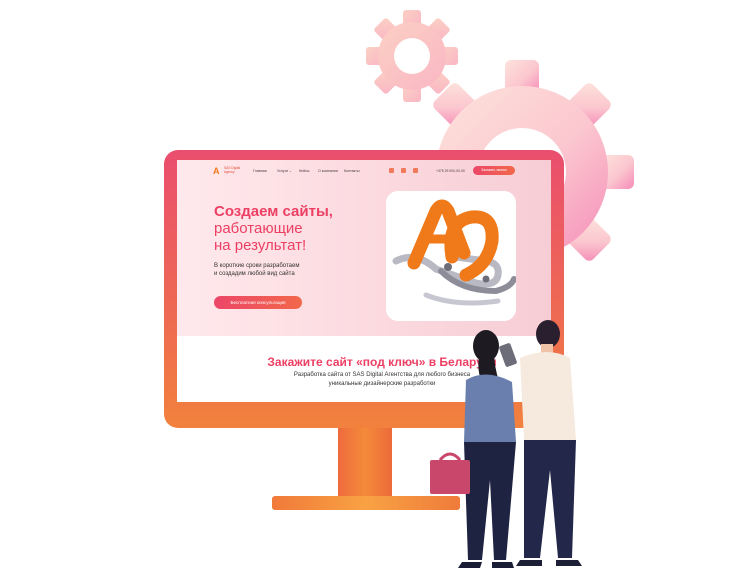 The height and width of the screenshot is (577, 736). What do you see at coordinates (454, 252) in the screenshot?
I see `robot-hand-illustration` at bounding box center [454, 252].